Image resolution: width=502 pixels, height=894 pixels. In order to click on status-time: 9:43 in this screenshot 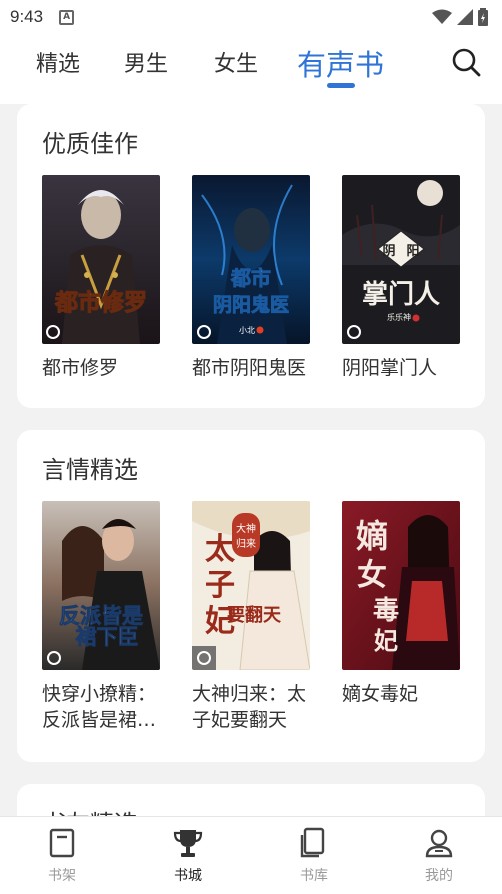, I will do `click(27, 16)`.